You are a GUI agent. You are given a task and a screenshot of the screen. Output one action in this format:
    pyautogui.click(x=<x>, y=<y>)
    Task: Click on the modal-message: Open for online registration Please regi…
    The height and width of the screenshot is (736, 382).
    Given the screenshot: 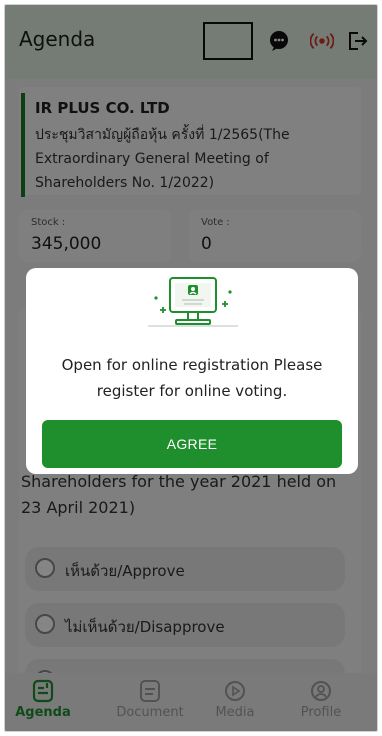 What is the action you would take?
    pyautogui.click(x=192, y=378)
    